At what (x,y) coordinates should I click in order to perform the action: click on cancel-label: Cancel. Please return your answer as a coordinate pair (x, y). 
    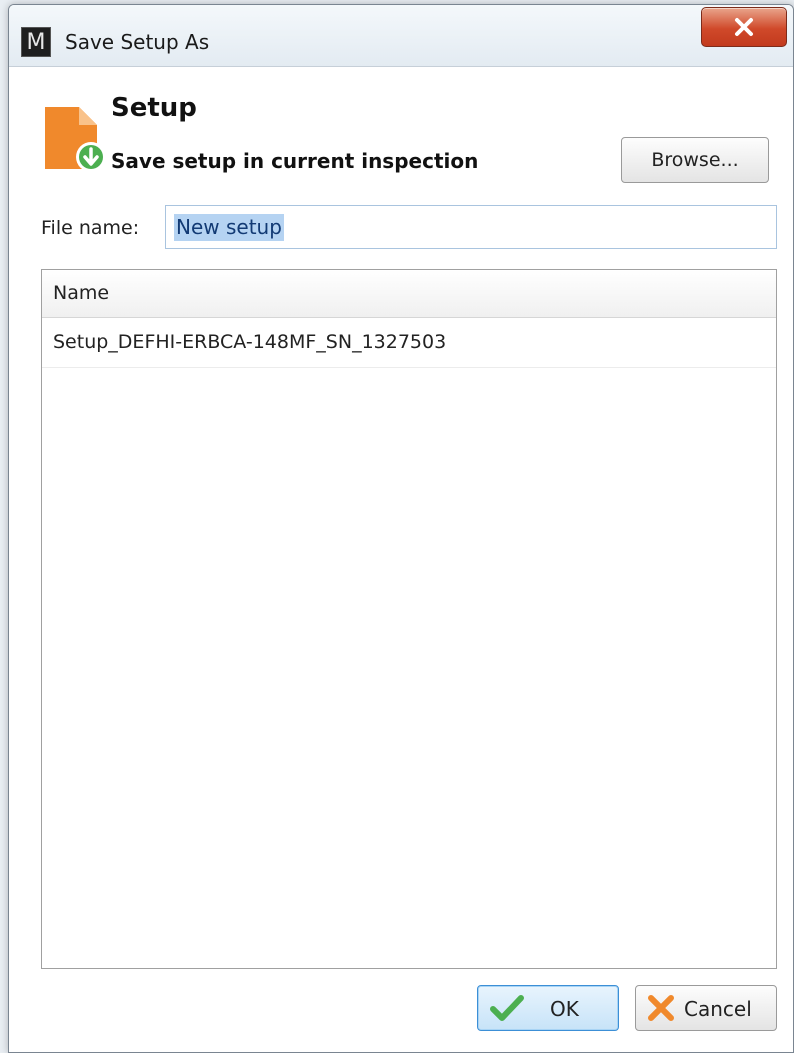
    Looking at the image, I should click on (718, 1009).